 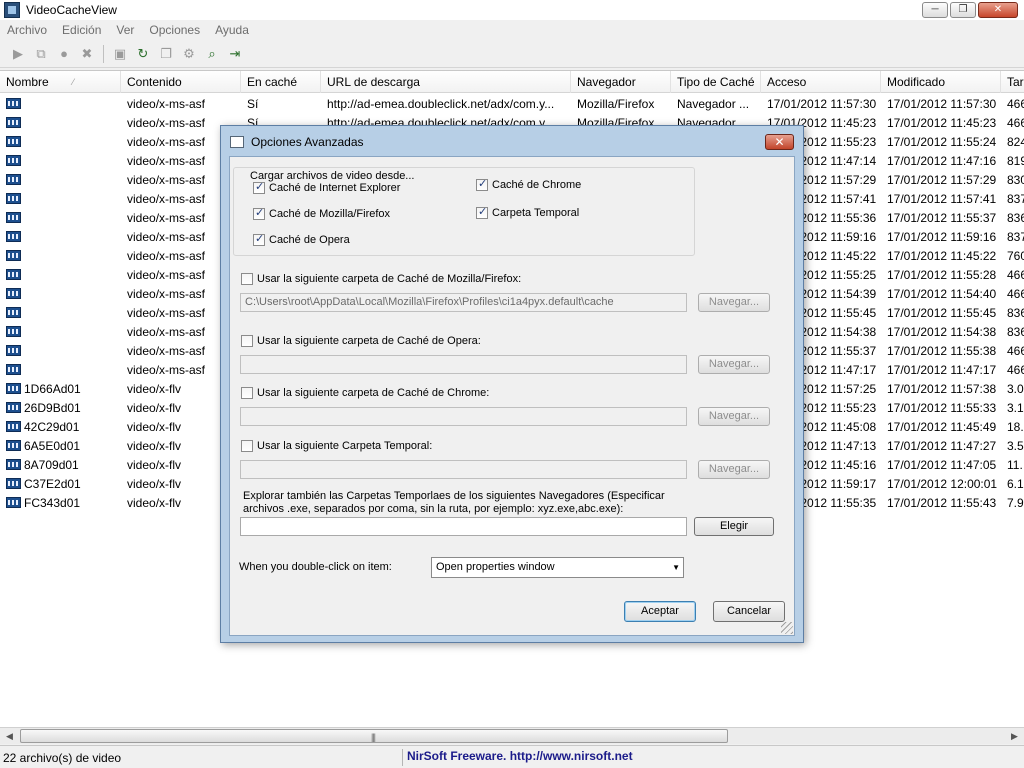 What do you see at coordinates (212, 54) in the screenshot?
I see `find-icon: ⌕` at bounding box center [212, 54].